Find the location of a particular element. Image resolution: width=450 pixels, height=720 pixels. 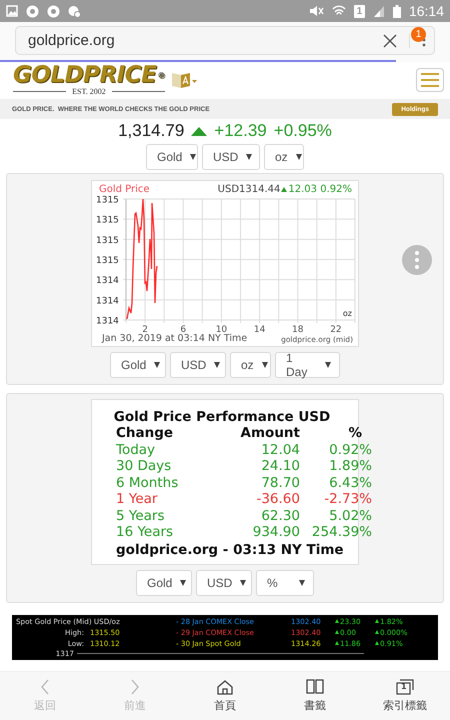

translate-icon is located at coordinates (183, 80).